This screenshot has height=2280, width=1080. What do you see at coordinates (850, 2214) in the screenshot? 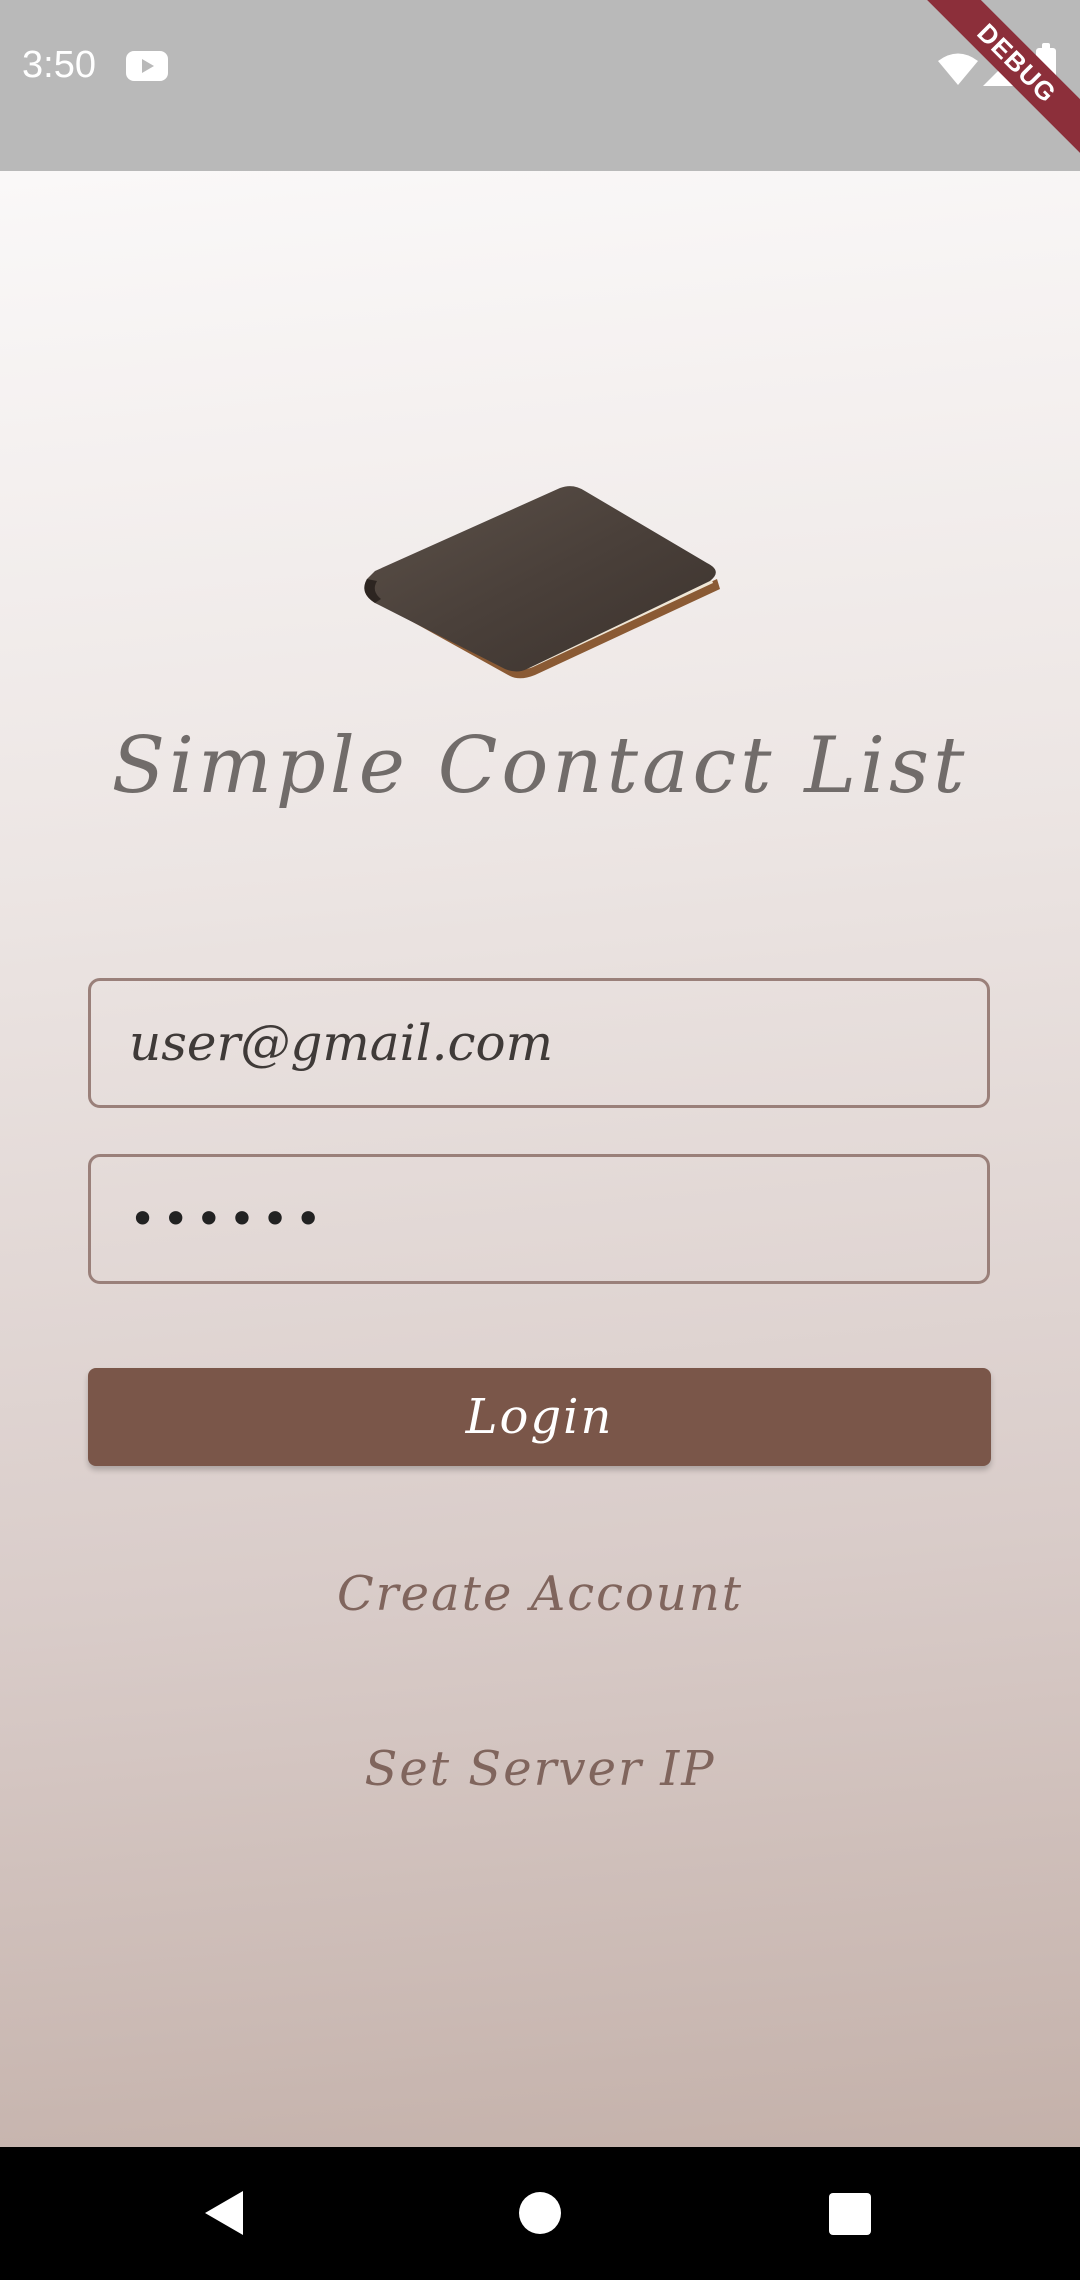
I see `recents-icon` at bounding box center [850, 2214].